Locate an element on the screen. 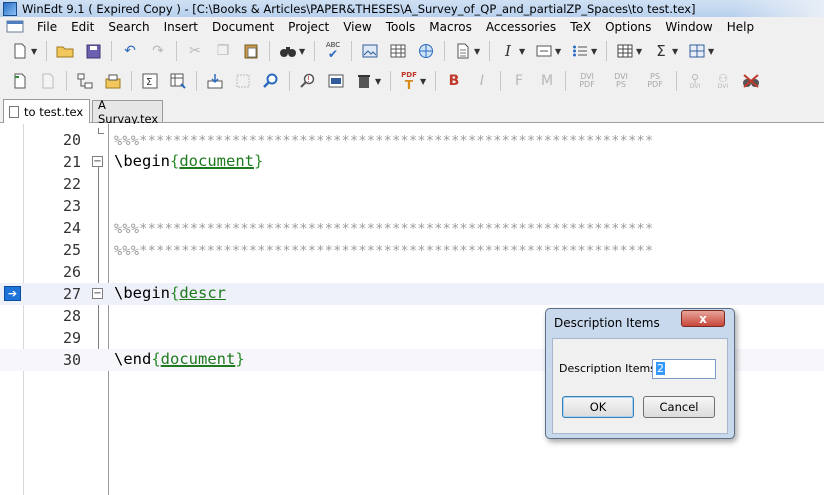 This screenshot has height=495, width=824. dvi-search-icon: ⚲ DVI is located at coordinates (695, 81).